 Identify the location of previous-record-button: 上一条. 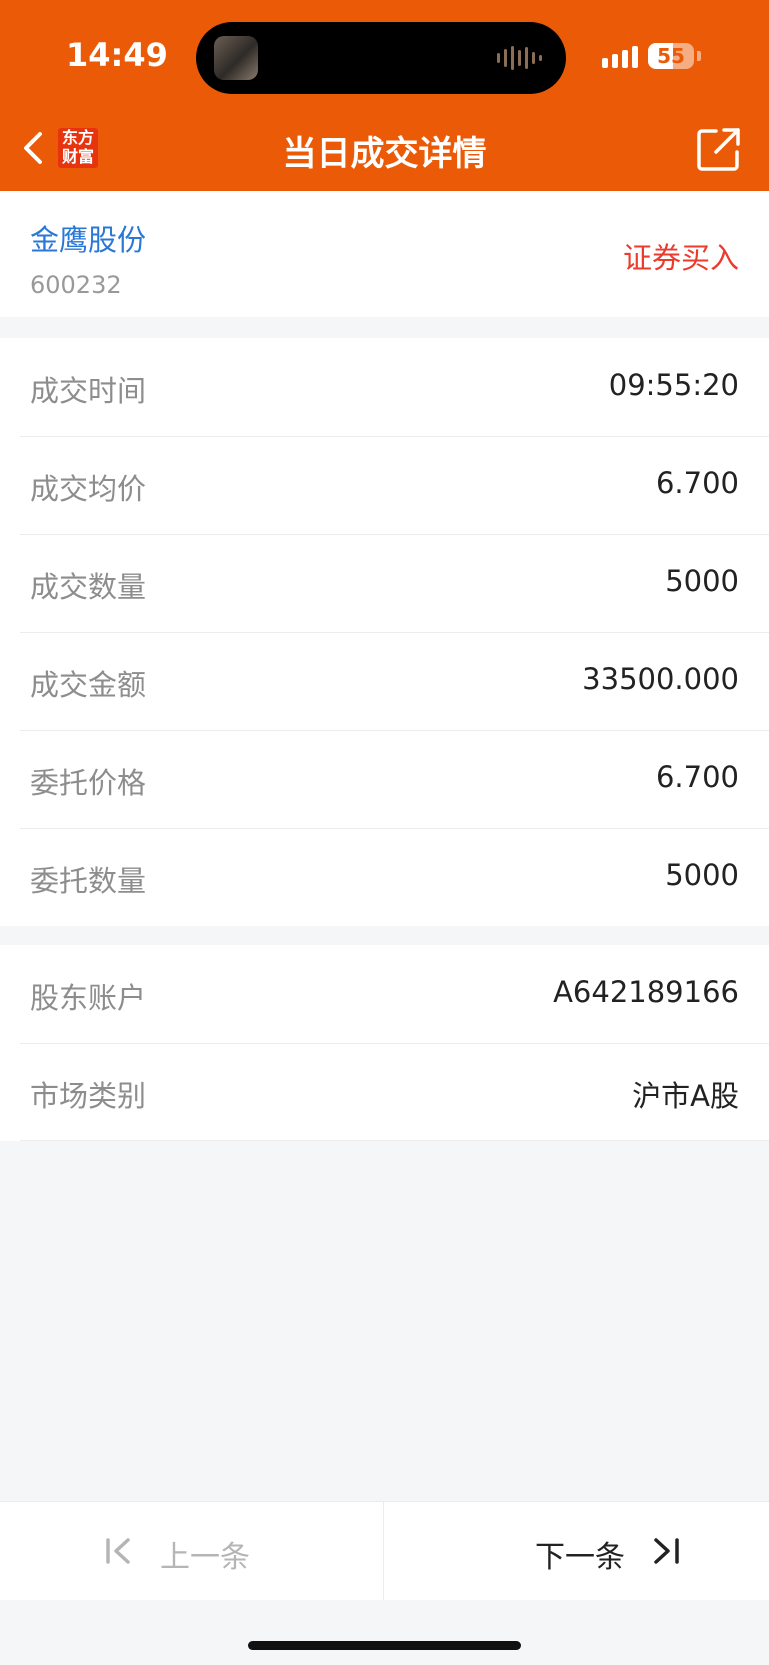
(191, 1551).